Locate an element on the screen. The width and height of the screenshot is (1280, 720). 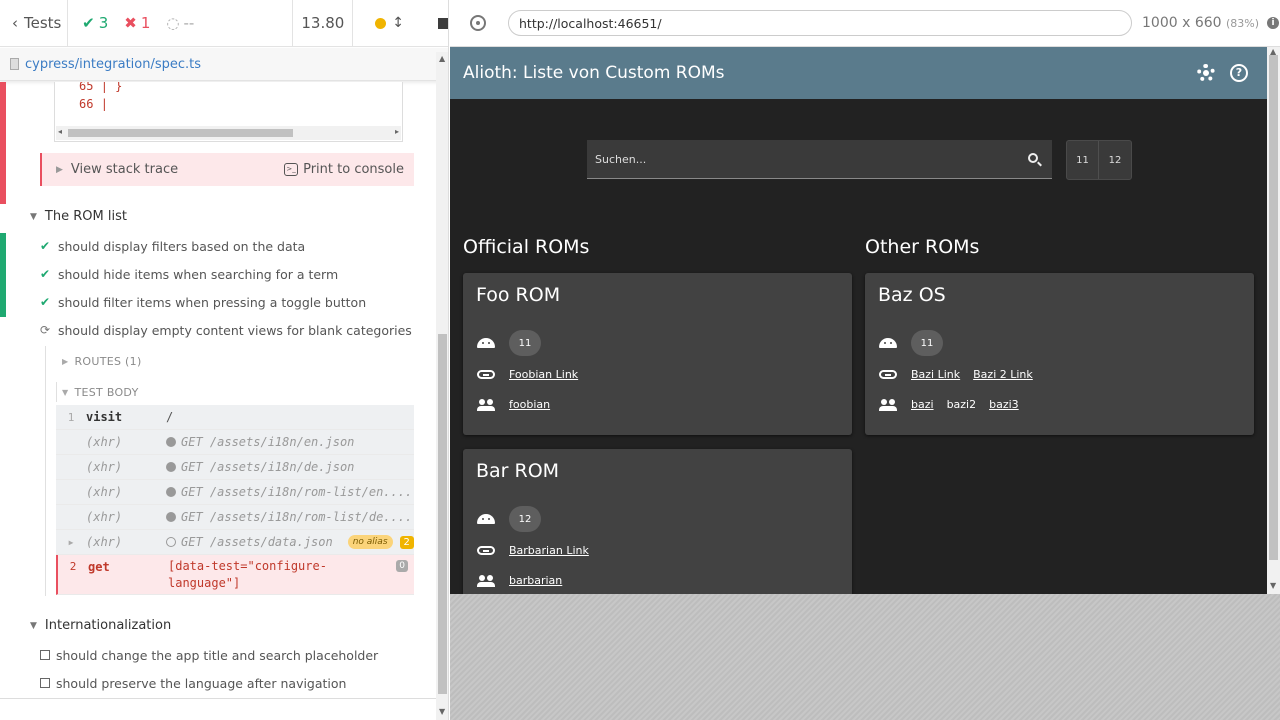
command-row: 1 visit / is located at coordinates (235, 417).